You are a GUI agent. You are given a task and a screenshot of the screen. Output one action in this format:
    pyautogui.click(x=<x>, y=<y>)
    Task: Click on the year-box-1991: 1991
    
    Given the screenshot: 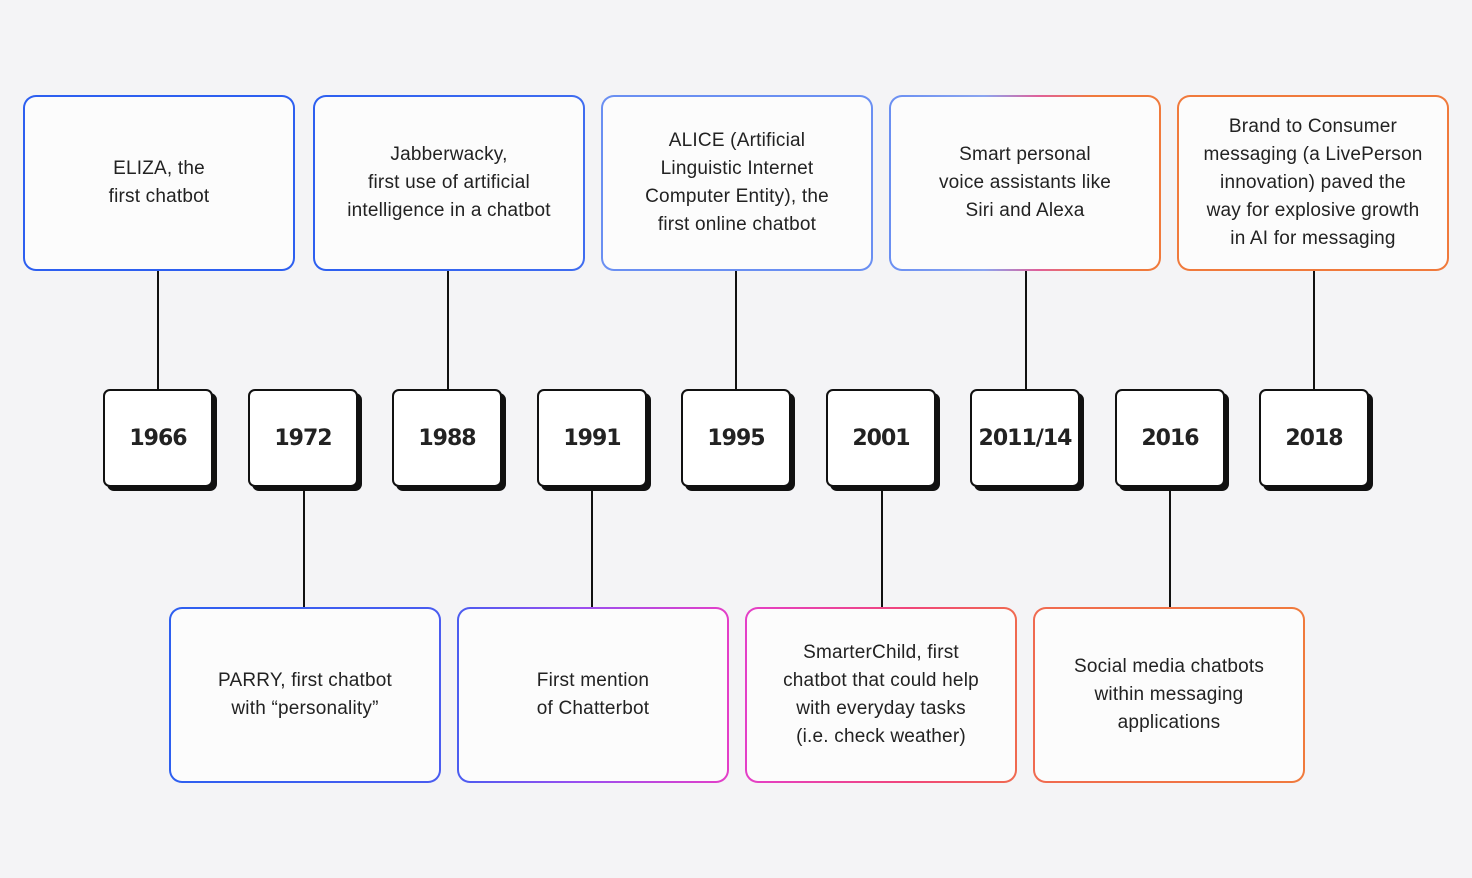 What is the action you would take?
    pyautogui.click(x=592, y=438)
    